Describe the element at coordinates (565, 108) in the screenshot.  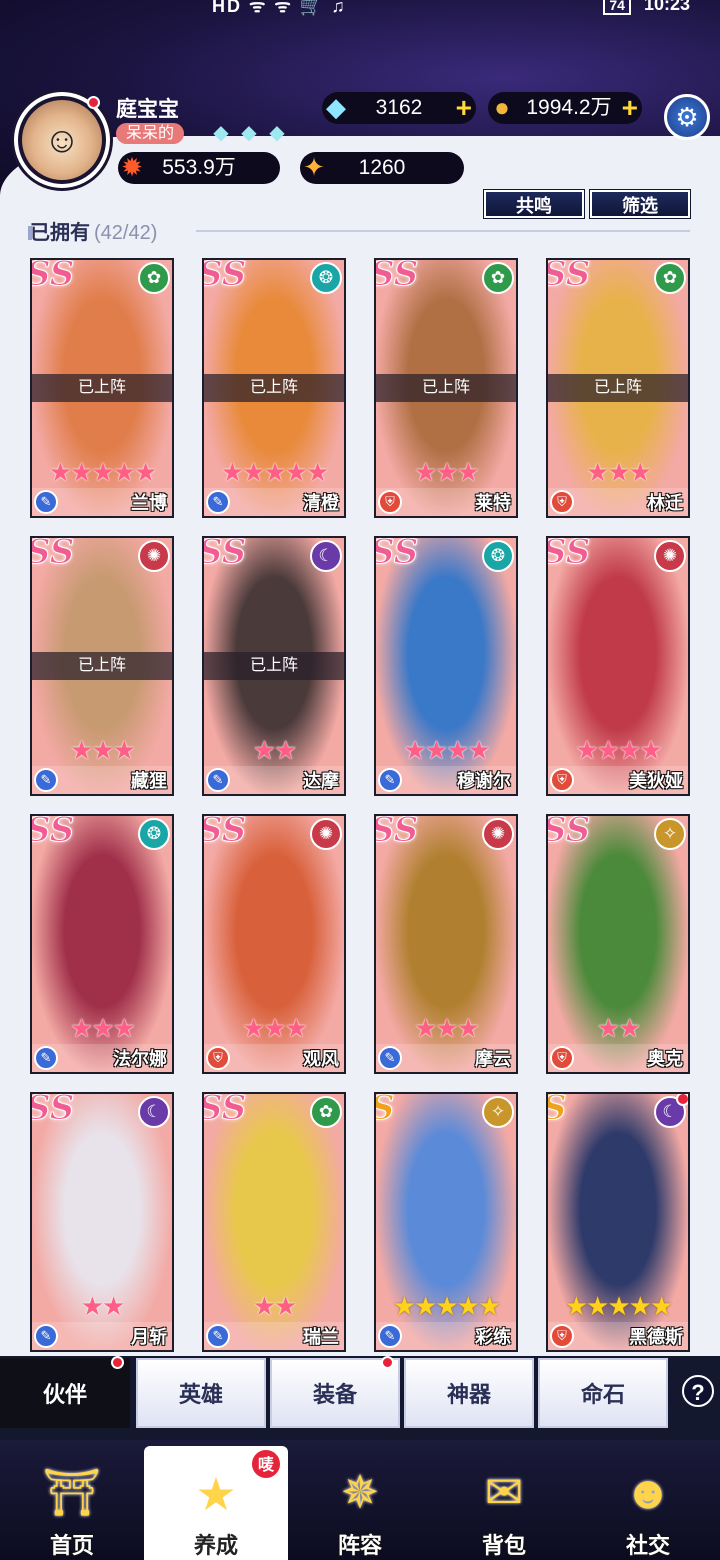
I see `gold-counter: ● 1994.2万 +` at that location.